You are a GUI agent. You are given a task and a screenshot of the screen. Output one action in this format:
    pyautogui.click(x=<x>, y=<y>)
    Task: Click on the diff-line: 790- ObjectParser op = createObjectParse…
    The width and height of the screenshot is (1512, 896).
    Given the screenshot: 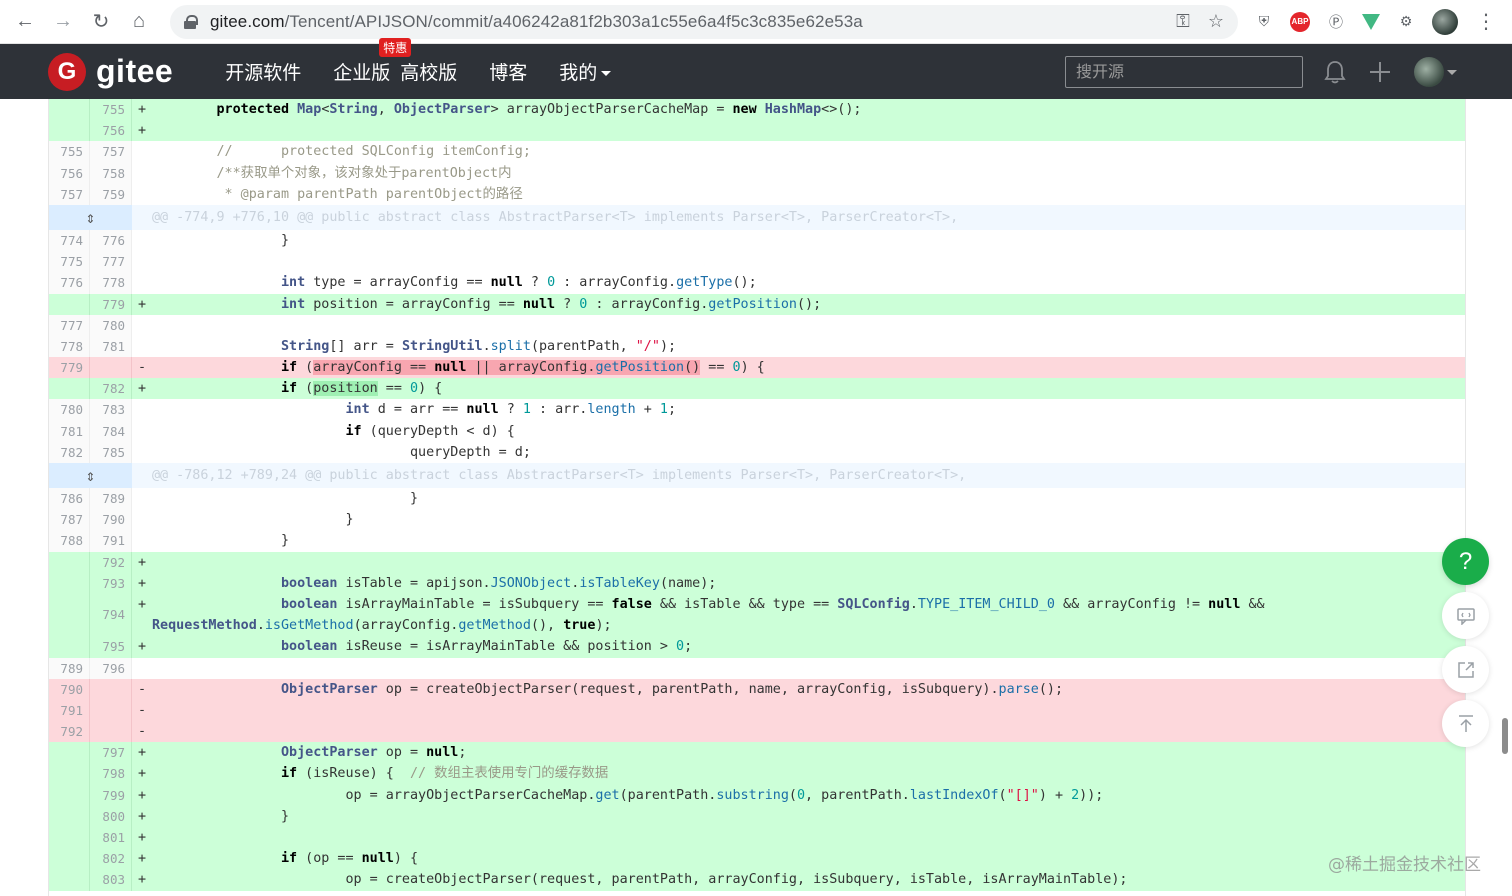 What is the action you would take?
    pyautogui.click(x=757, y=689)
    